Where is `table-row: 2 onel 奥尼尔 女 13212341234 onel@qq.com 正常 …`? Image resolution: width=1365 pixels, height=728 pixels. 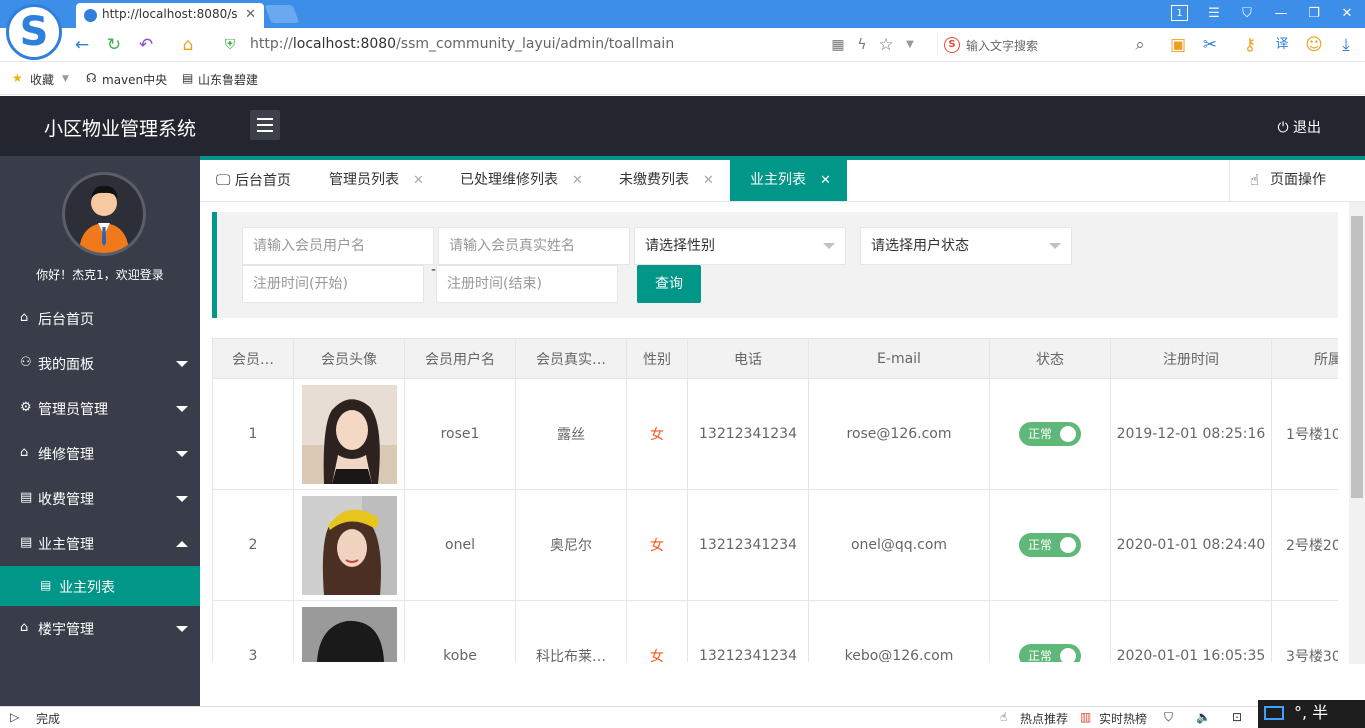
table-row: 2 onel 奥尼尔 女 13212341234 onel@qq.com 正常 … is located at coordinates (775, 545).